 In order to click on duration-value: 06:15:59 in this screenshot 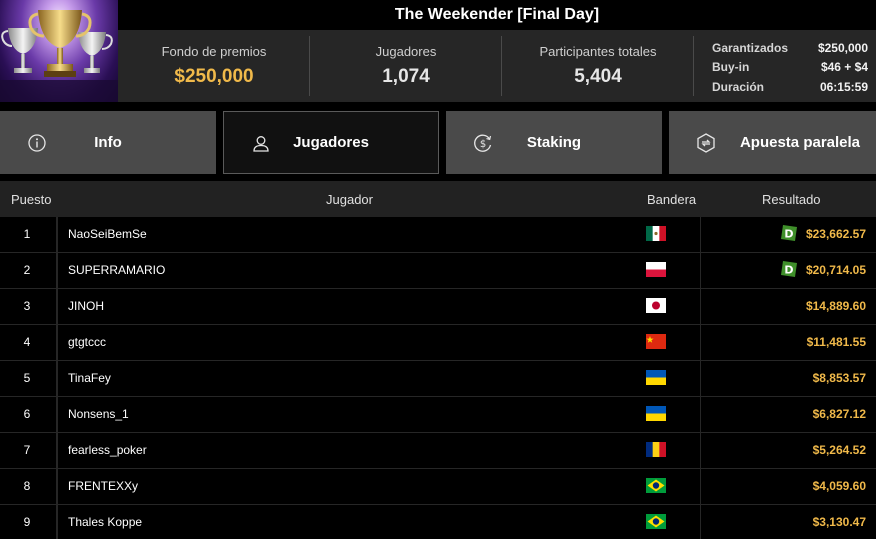, I will do `click(843, 86)`.